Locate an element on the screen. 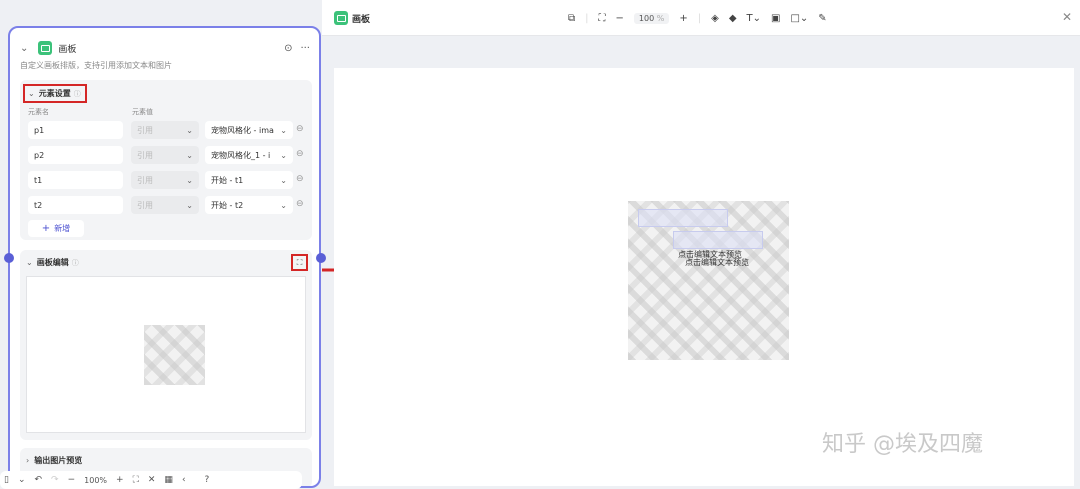 The image size is (1080, 489). add-element-button: + 新增 is located at coordinates (56, 228).